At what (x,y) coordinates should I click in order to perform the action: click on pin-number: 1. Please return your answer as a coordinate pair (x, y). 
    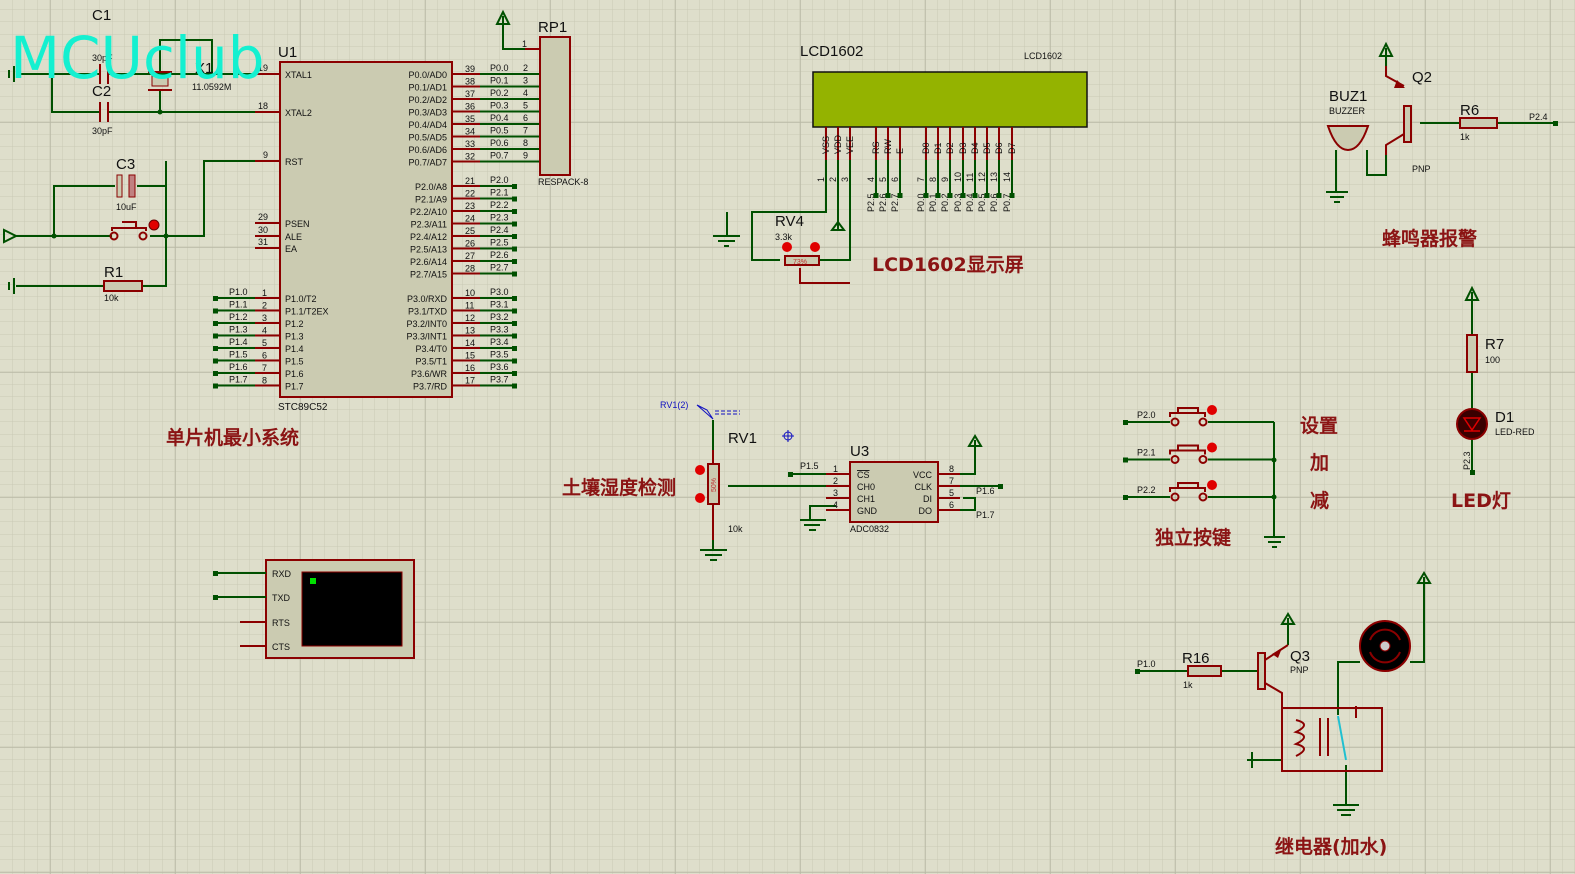
    Looking at the image, I should click on (821, 179).